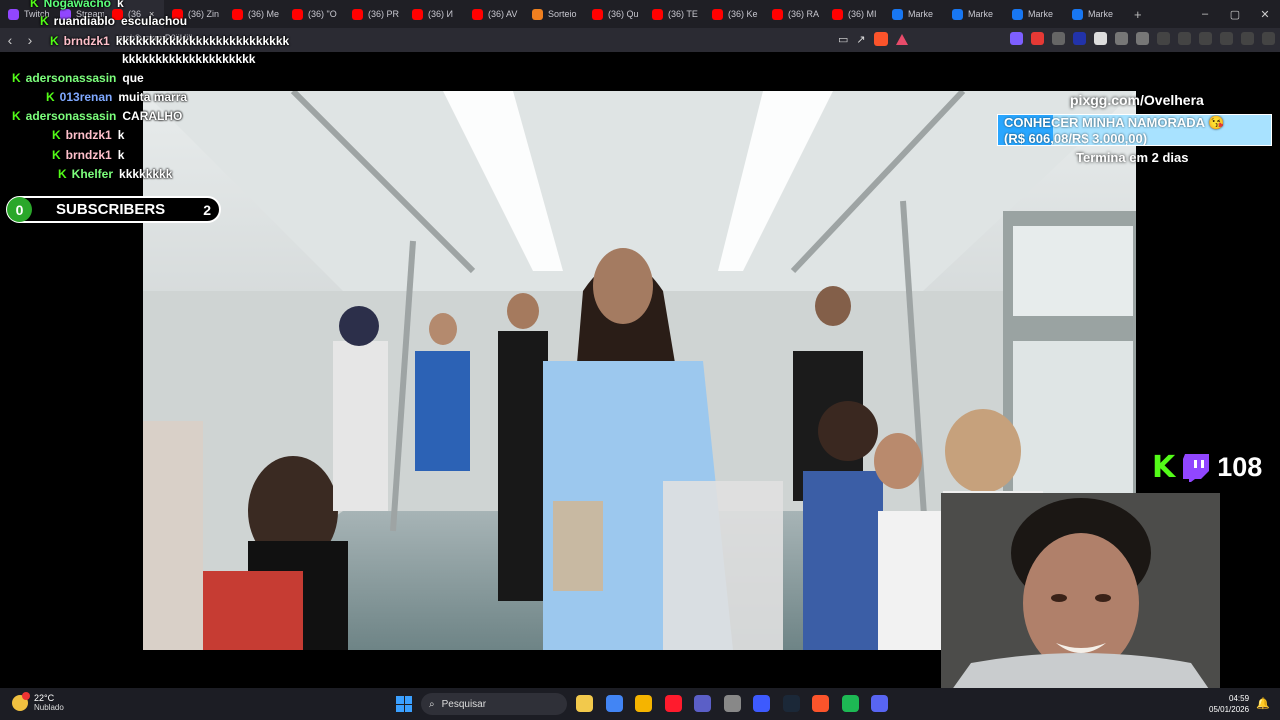 This screenshot has height=720, width=1280. I want to click on close-window-icon: ✕, so click(1265, 14).